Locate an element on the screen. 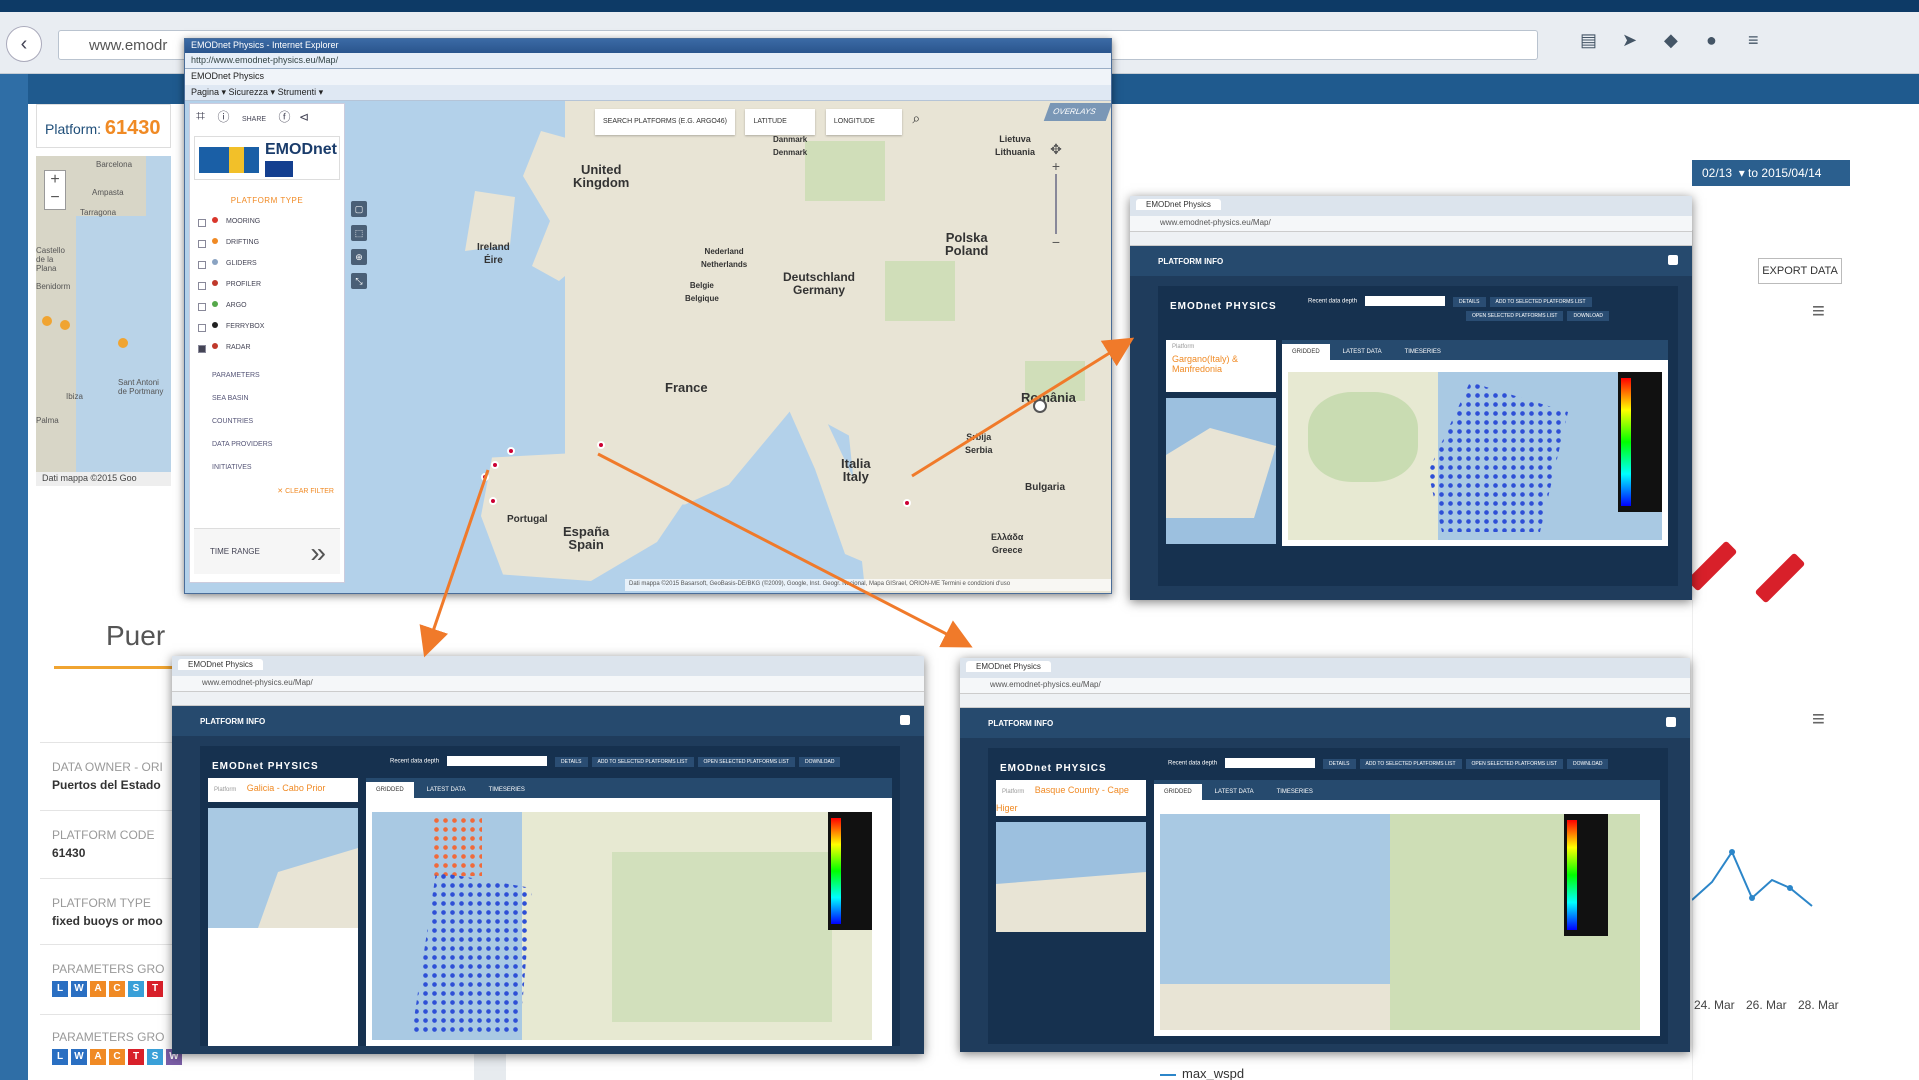  arrow-to-gargano is located at coordinates (1023, 407).